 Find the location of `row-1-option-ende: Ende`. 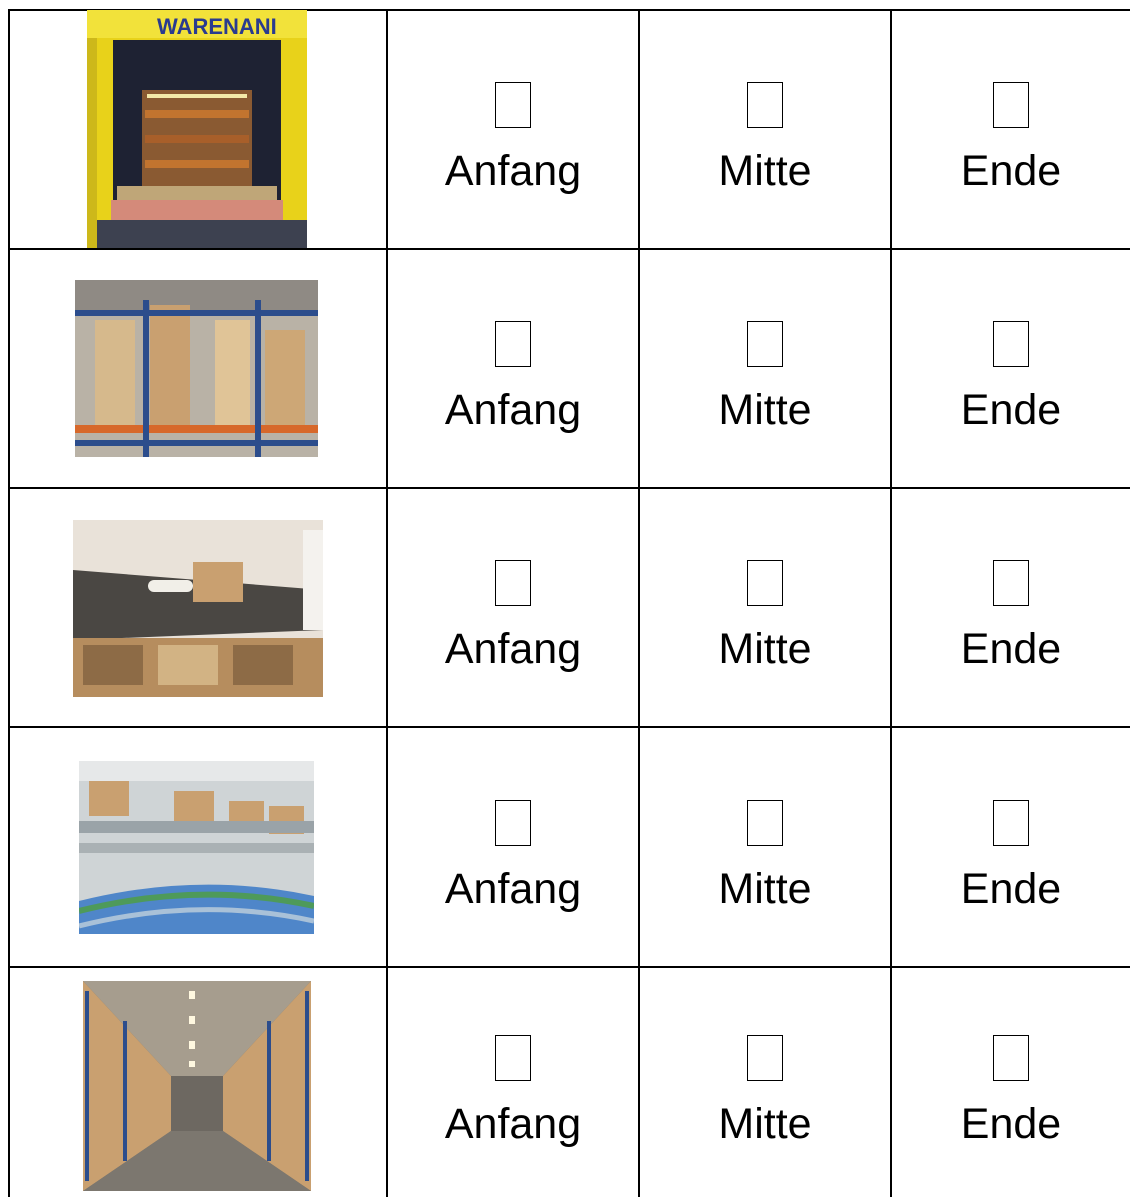

row-1-option-ende: Ende is located at coordinates (1011, 129).